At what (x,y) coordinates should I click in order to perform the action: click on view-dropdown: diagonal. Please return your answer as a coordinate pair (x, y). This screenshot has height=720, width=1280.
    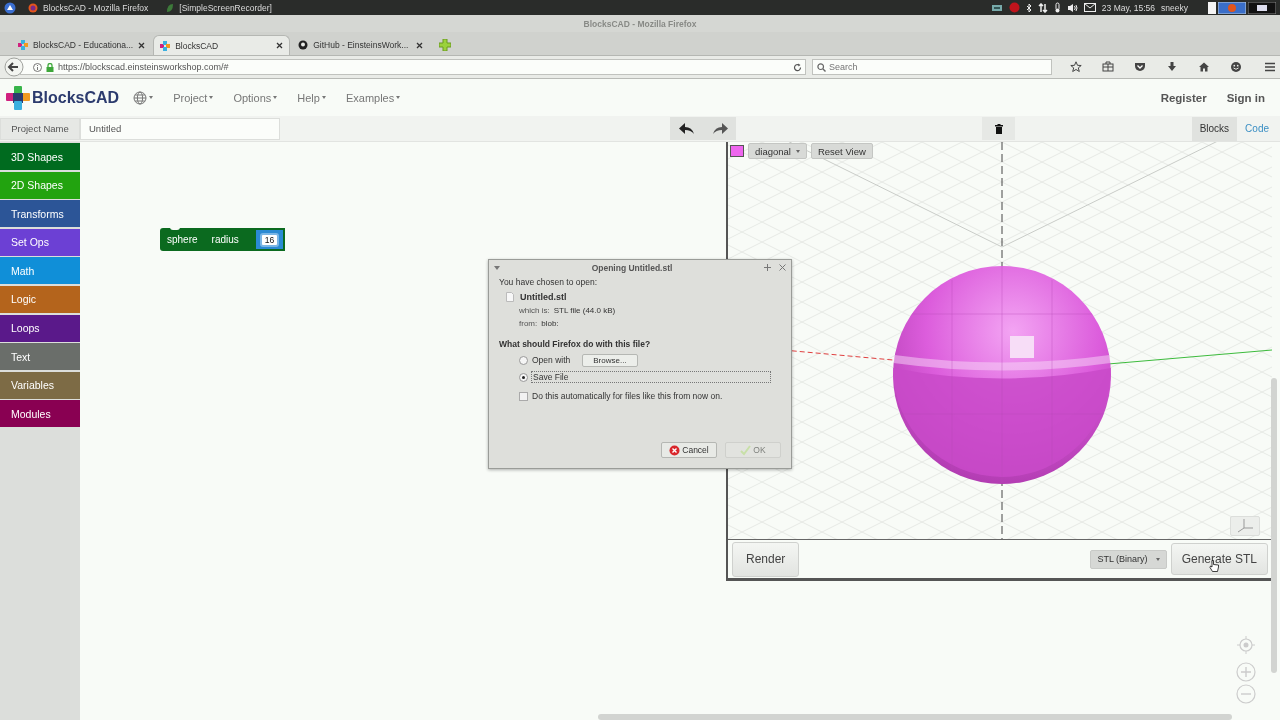
    Looking at the image, I should click on (777, 151).